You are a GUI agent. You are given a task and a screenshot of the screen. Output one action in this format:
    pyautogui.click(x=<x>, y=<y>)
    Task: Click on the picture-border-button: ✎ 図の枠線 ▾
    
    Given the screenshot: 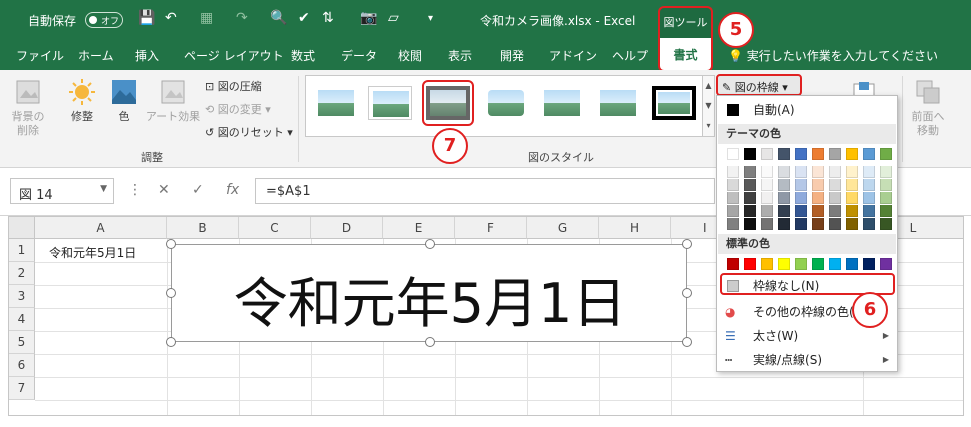 What is the action you would take?
    pyautogui.click(x=759, y=85)
    